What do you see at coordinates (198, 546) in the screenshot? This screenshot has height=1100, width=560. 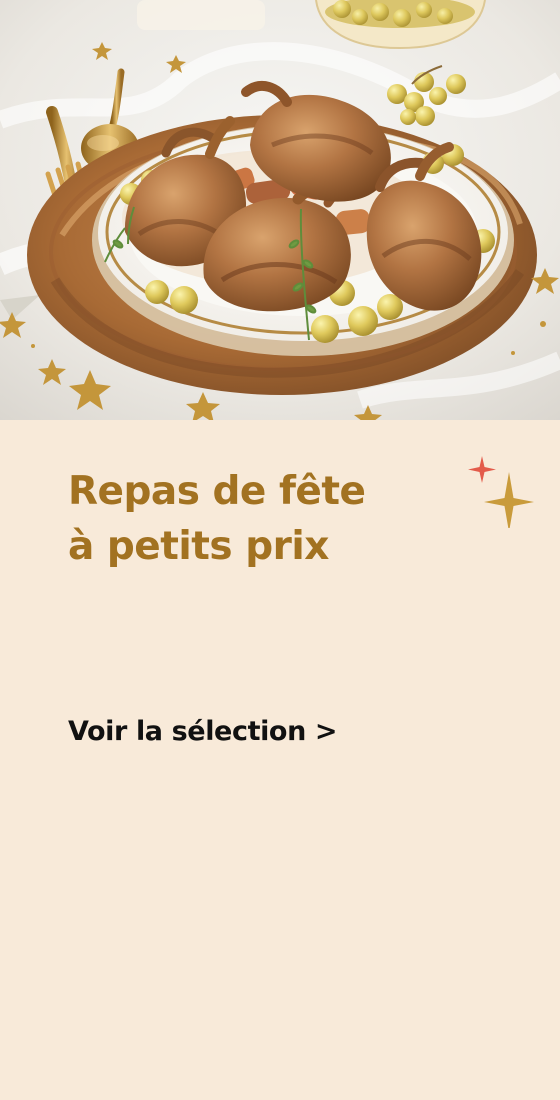 I see `headline-line-2: à petits prix` at bounding box center [198, 546].